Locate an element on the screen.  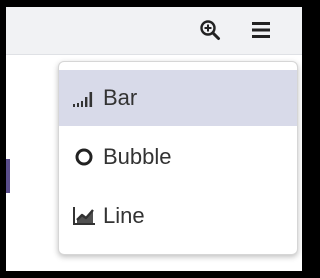
menu-item-bar: Bar is located at coordinates (178, 98).